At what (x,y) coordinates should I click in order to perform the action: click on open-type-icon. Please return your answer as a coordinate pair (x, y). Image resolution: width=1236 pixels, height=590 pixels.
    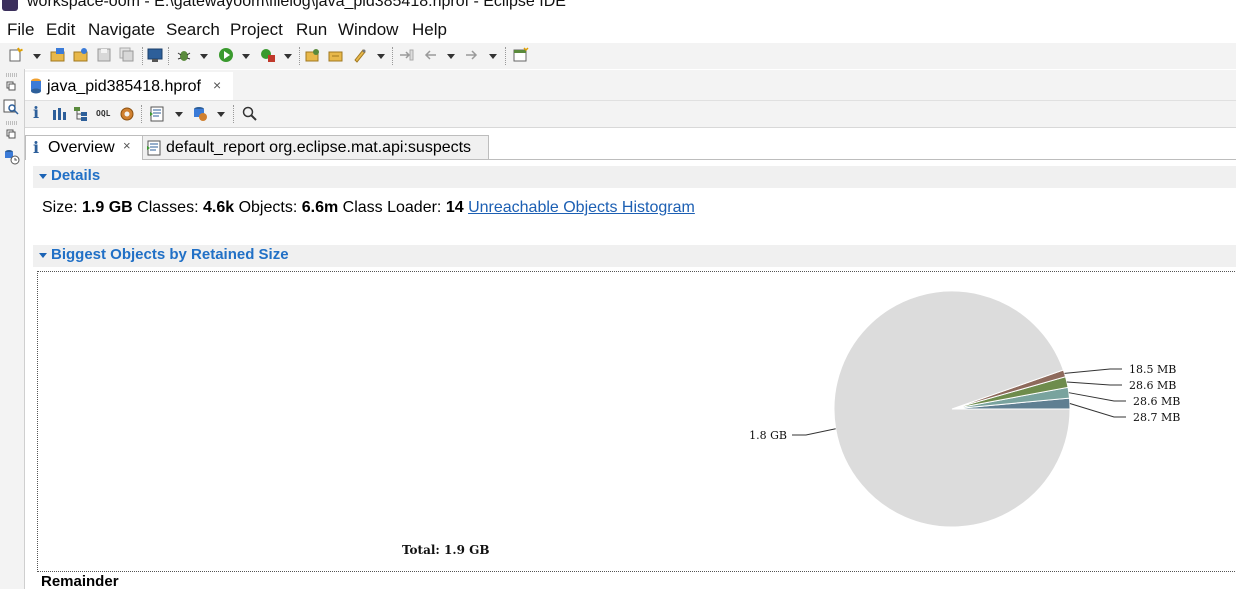
    Looking at the image, I should click on (313, 55).